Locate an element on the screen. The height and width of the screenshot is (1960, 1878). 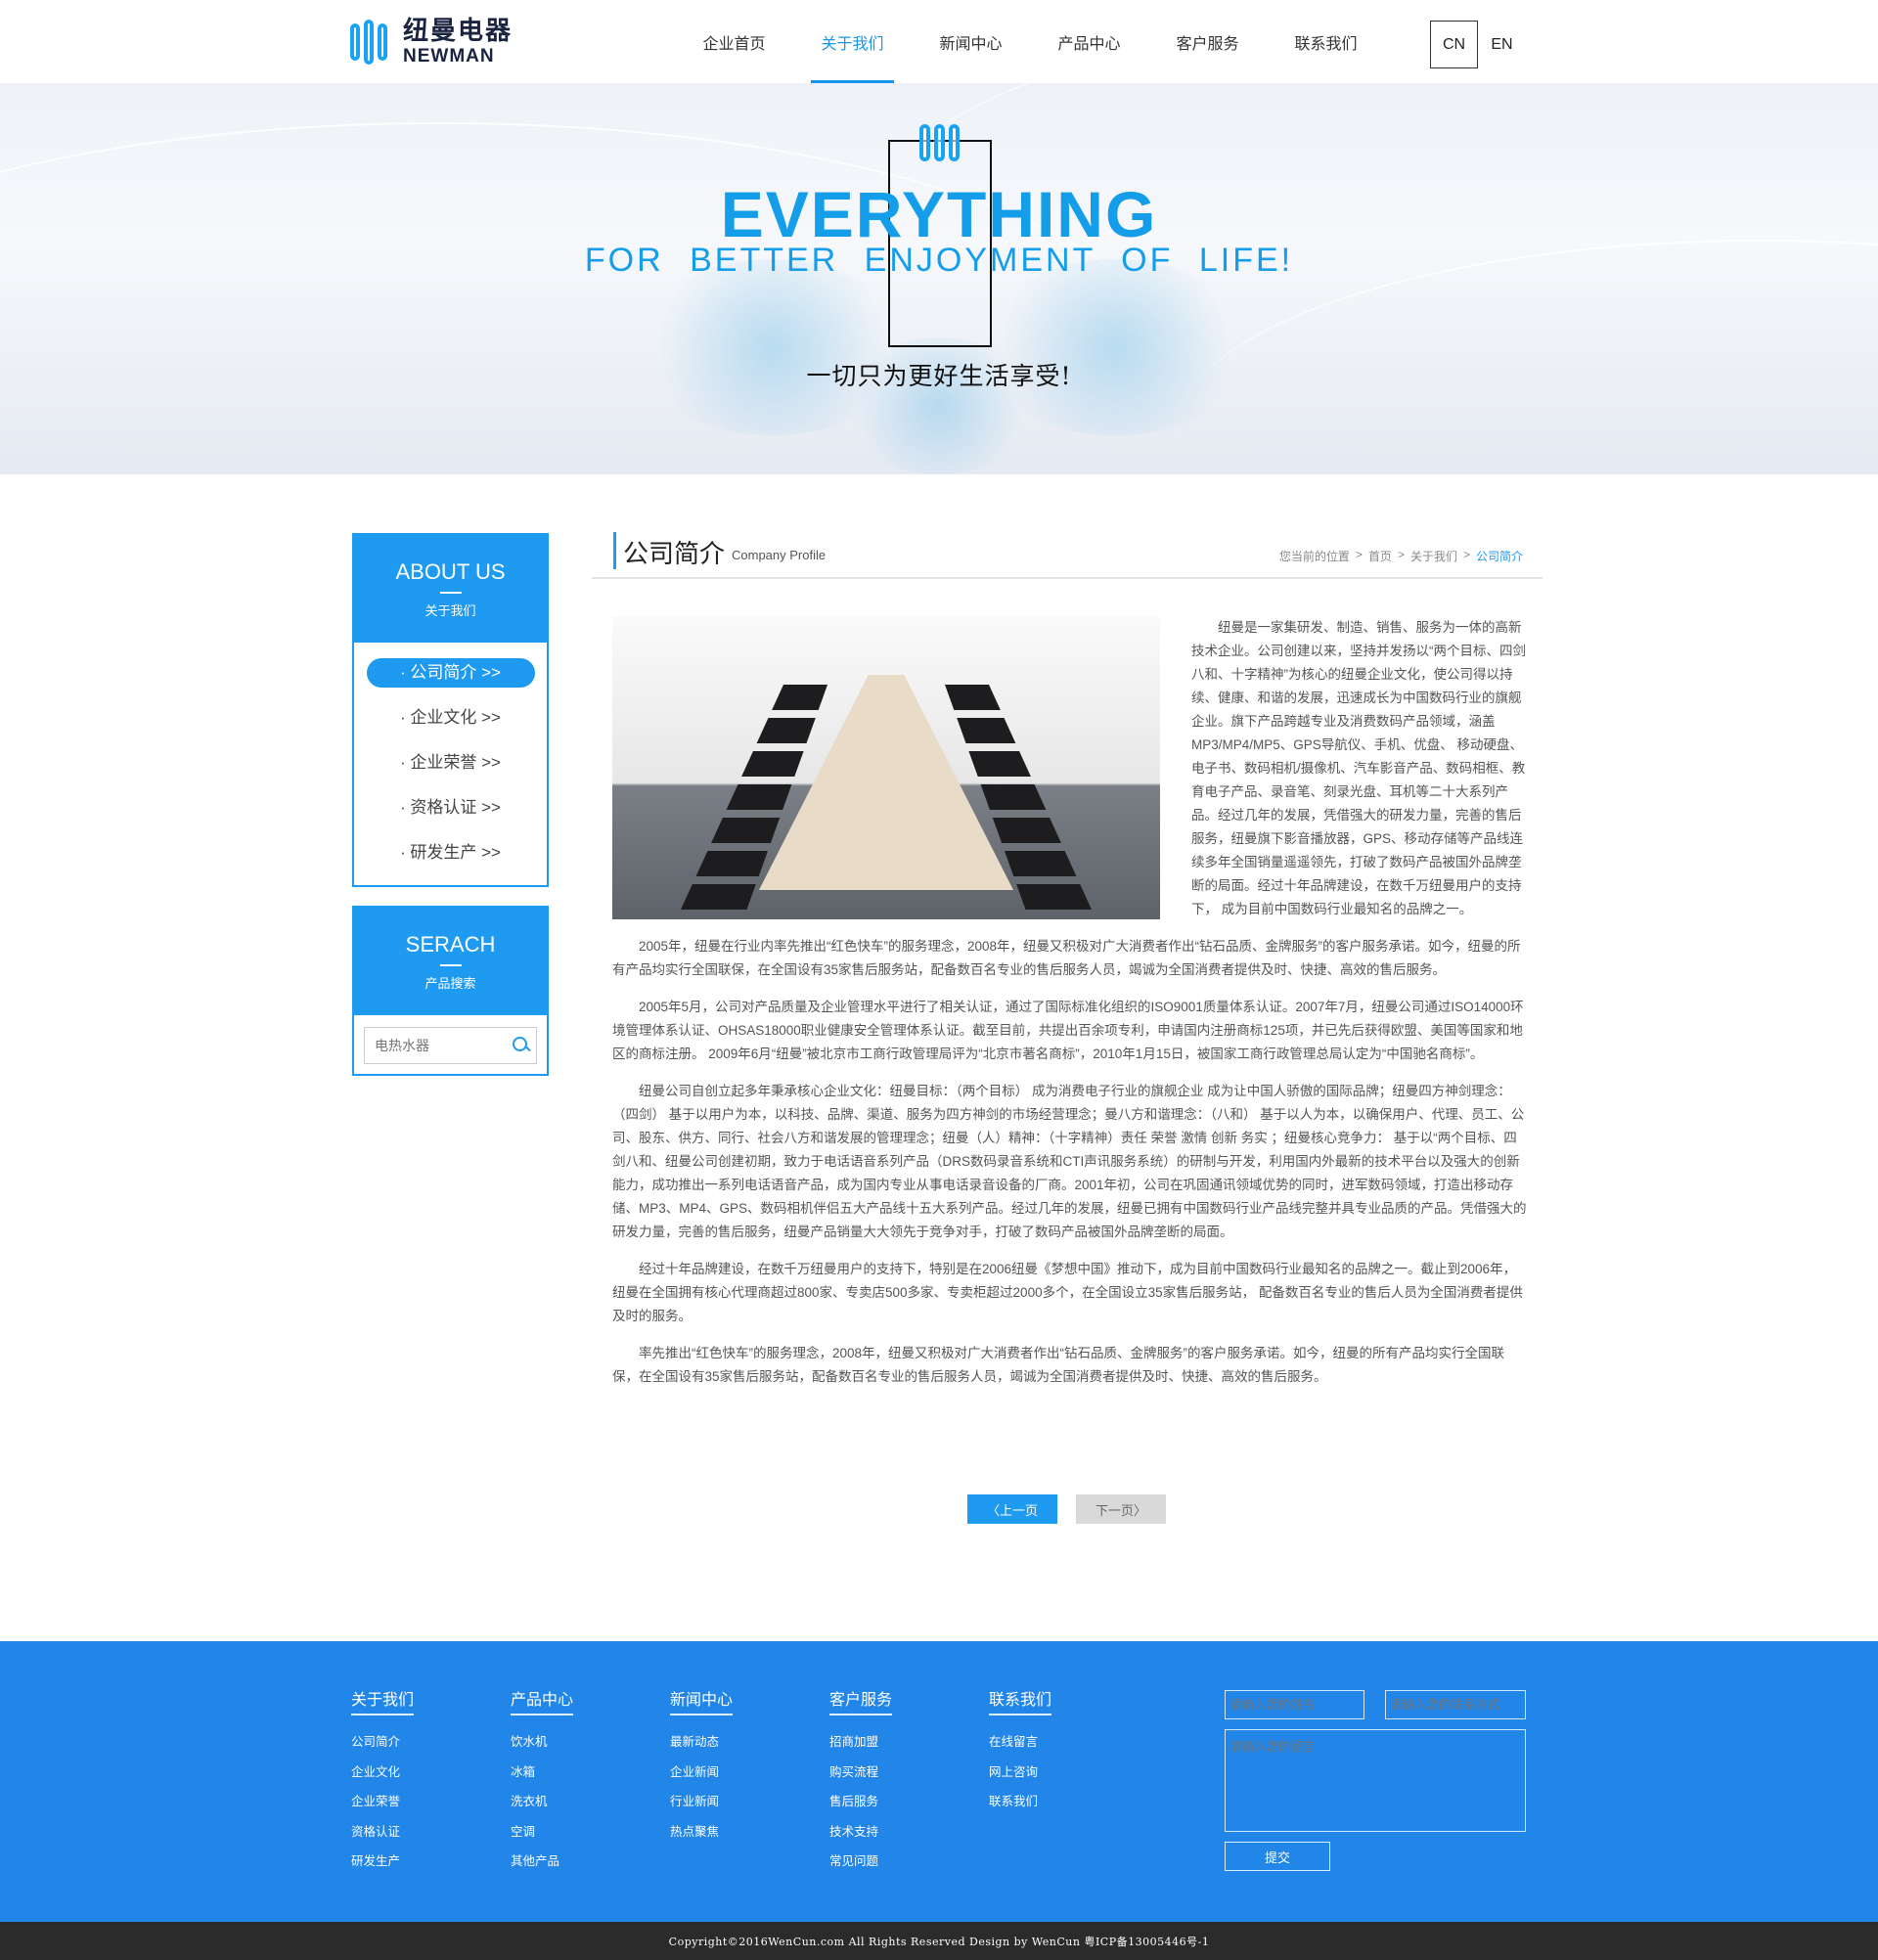
nav-item-news: 新闻中心 is located at coordinates (971, 41).